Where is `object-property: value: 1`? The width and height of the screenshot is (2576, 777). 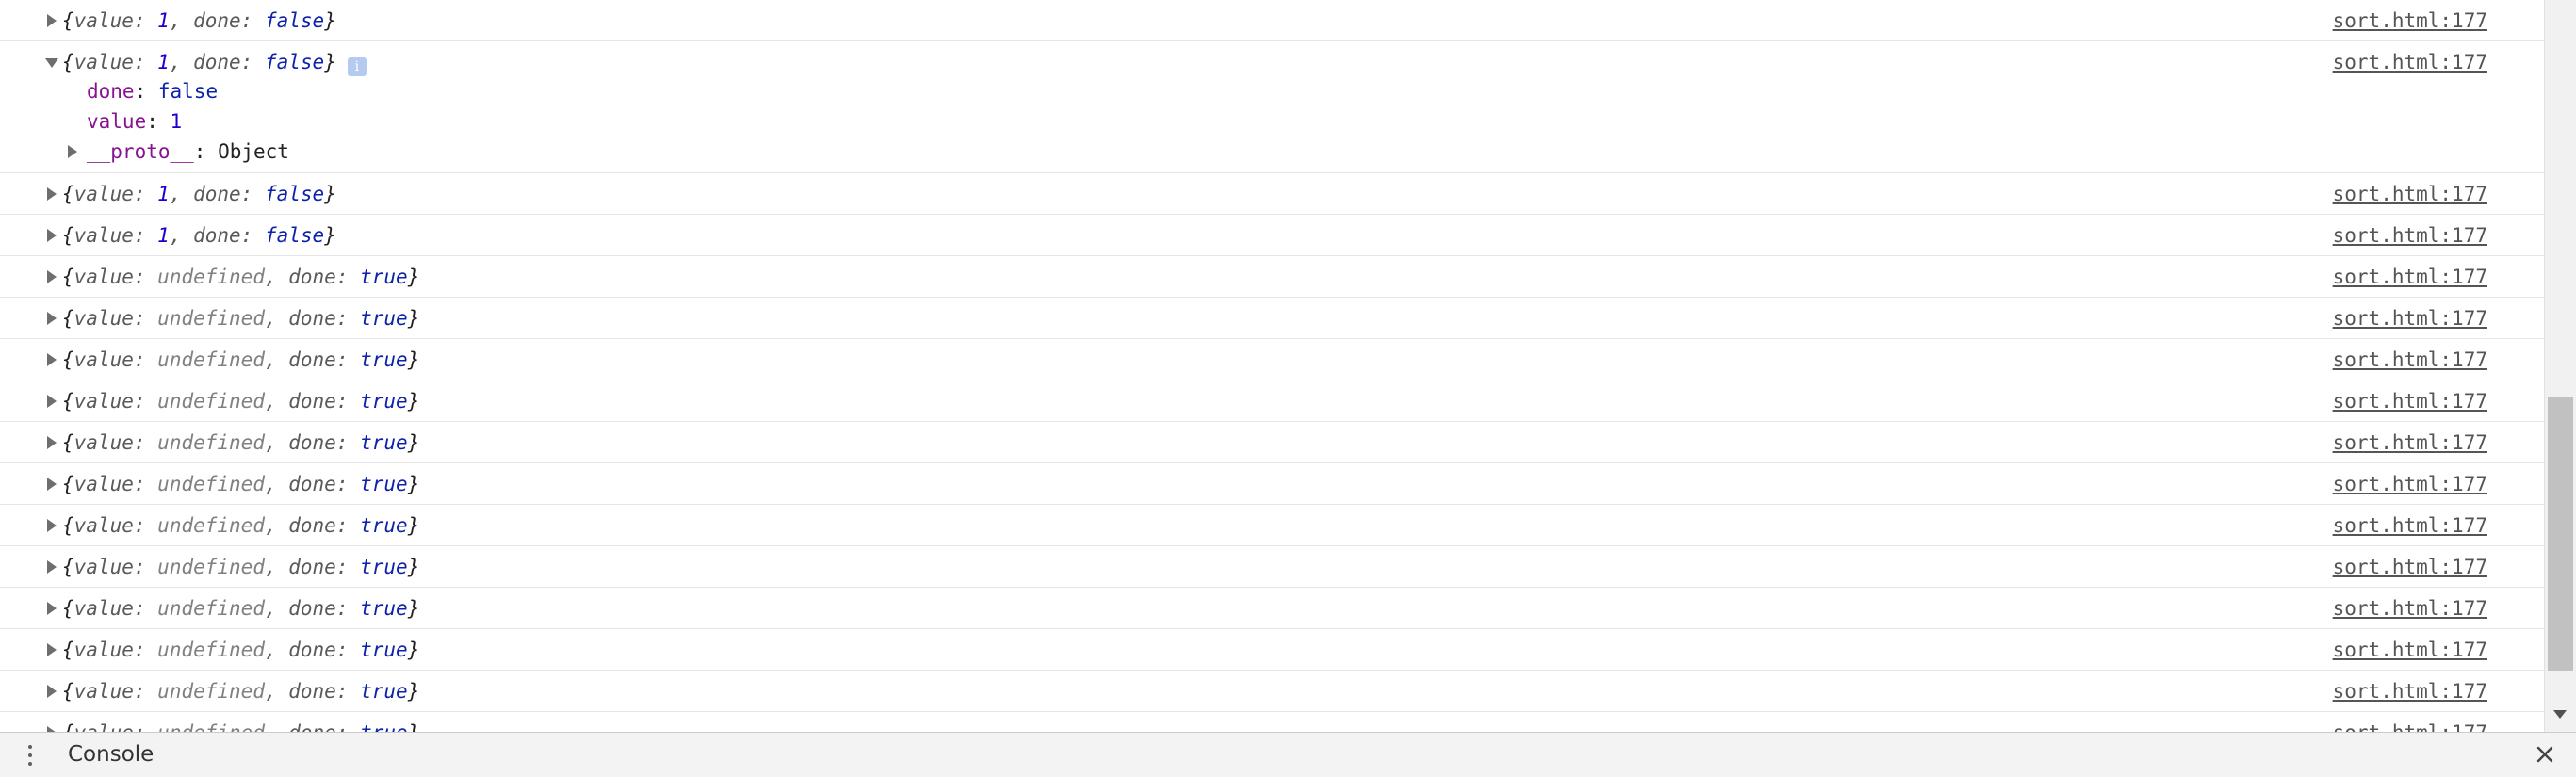
object-property: value: 1 is located at coordinates (135, 121).